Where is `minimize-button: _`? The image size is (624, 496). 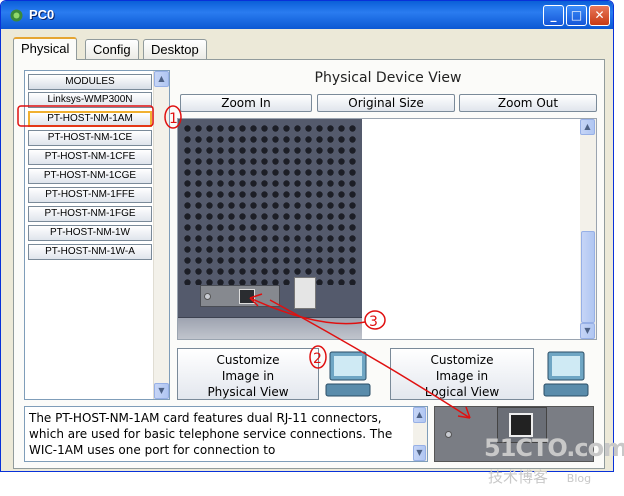
minimize-button: _ is located at coordinates (553, 15).